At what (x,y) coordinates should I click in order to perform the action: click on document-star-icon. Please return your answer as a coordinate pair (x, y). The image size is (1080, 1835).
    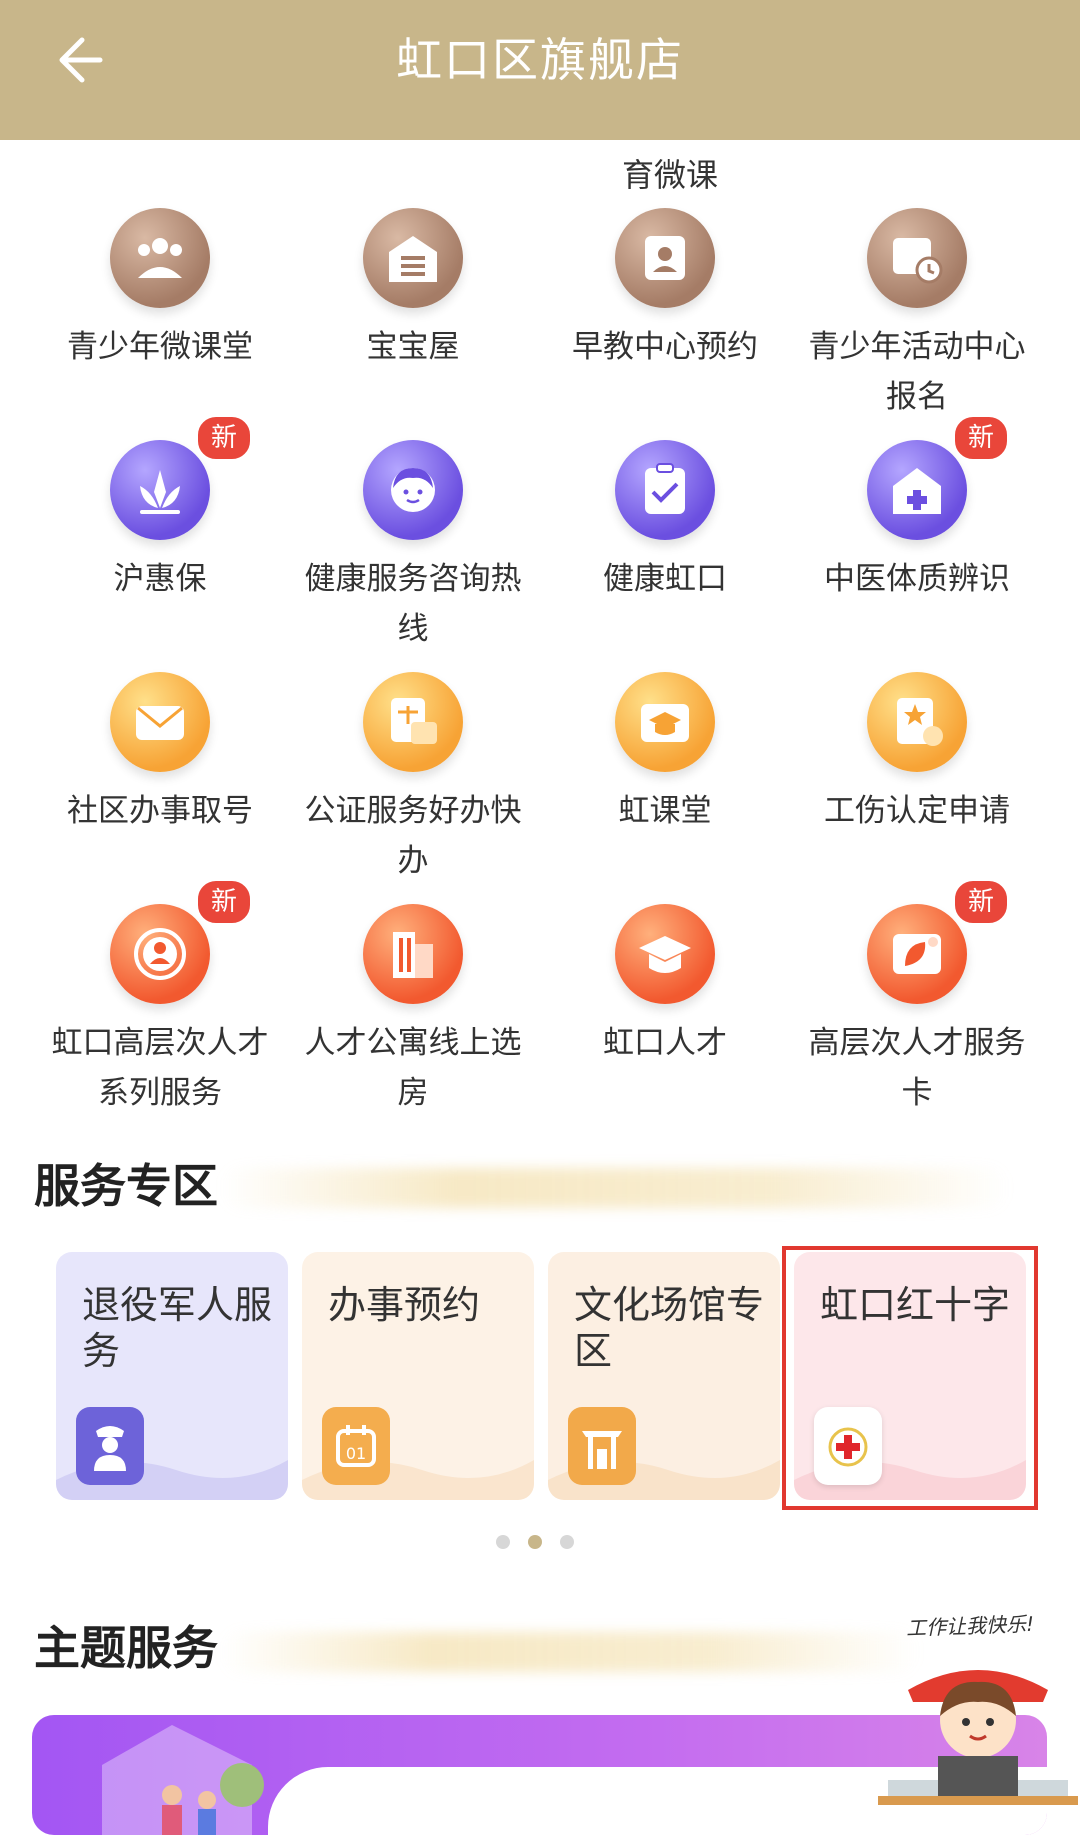
    Looking at the image, I should click on (917, 722).